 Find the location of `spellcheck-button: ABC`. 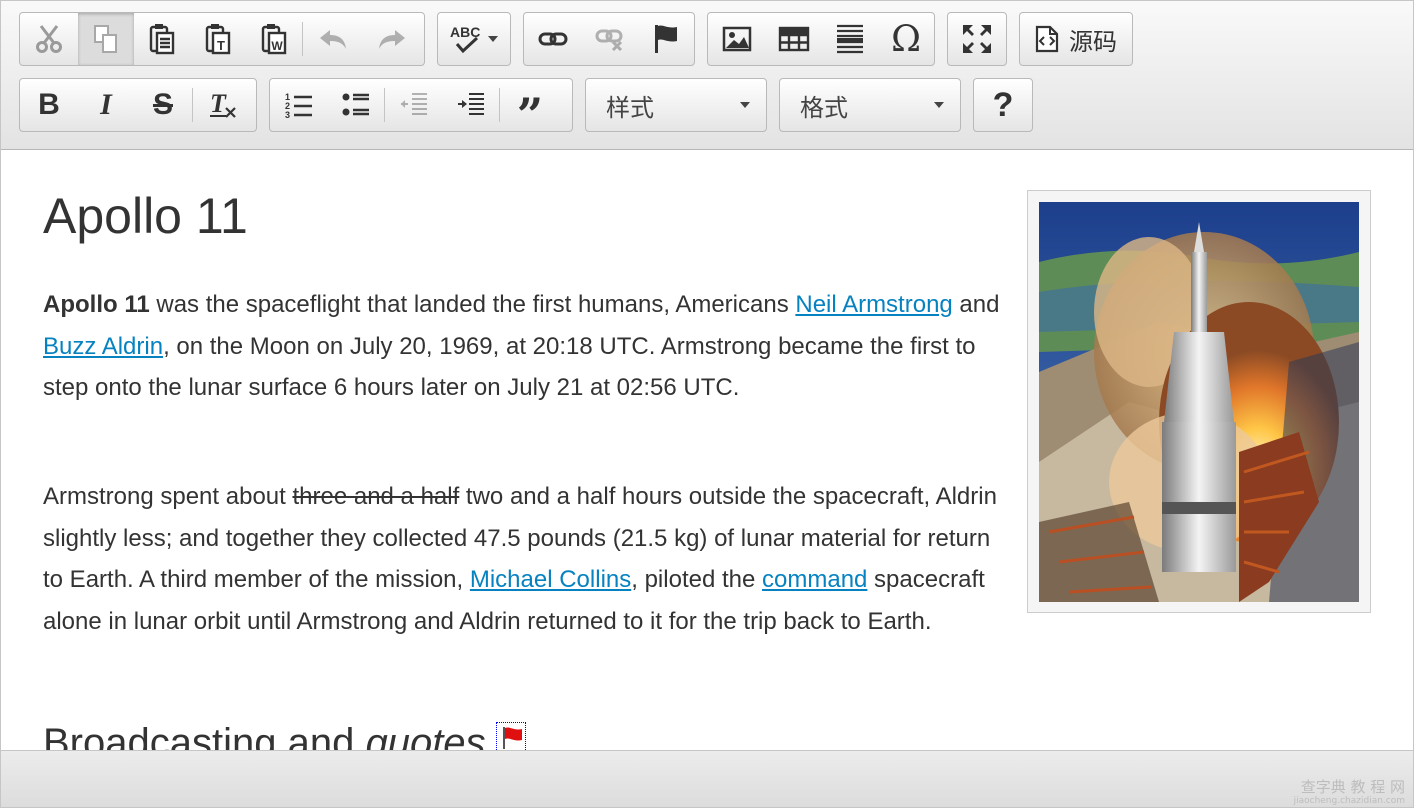

spellcheck-button: ABC is located at coordinates (474, 39).